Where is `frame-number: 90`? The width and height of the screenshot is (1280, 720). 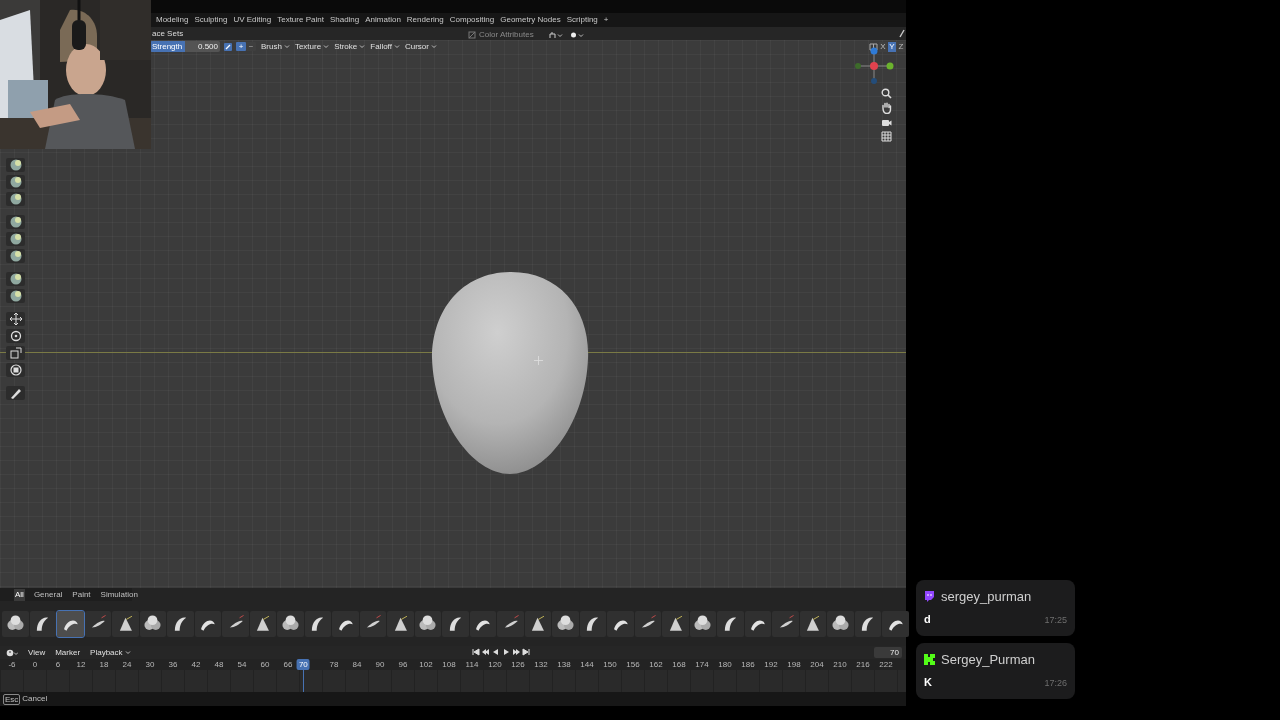
frame-number: 90 is located at coordinates (380, 664).